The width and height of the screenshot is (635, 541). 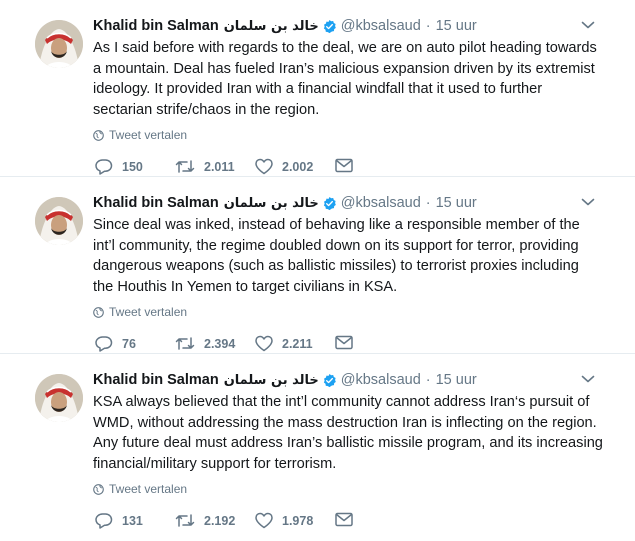 I want to click on like-count: 2.211, so click(x=297, y=343).